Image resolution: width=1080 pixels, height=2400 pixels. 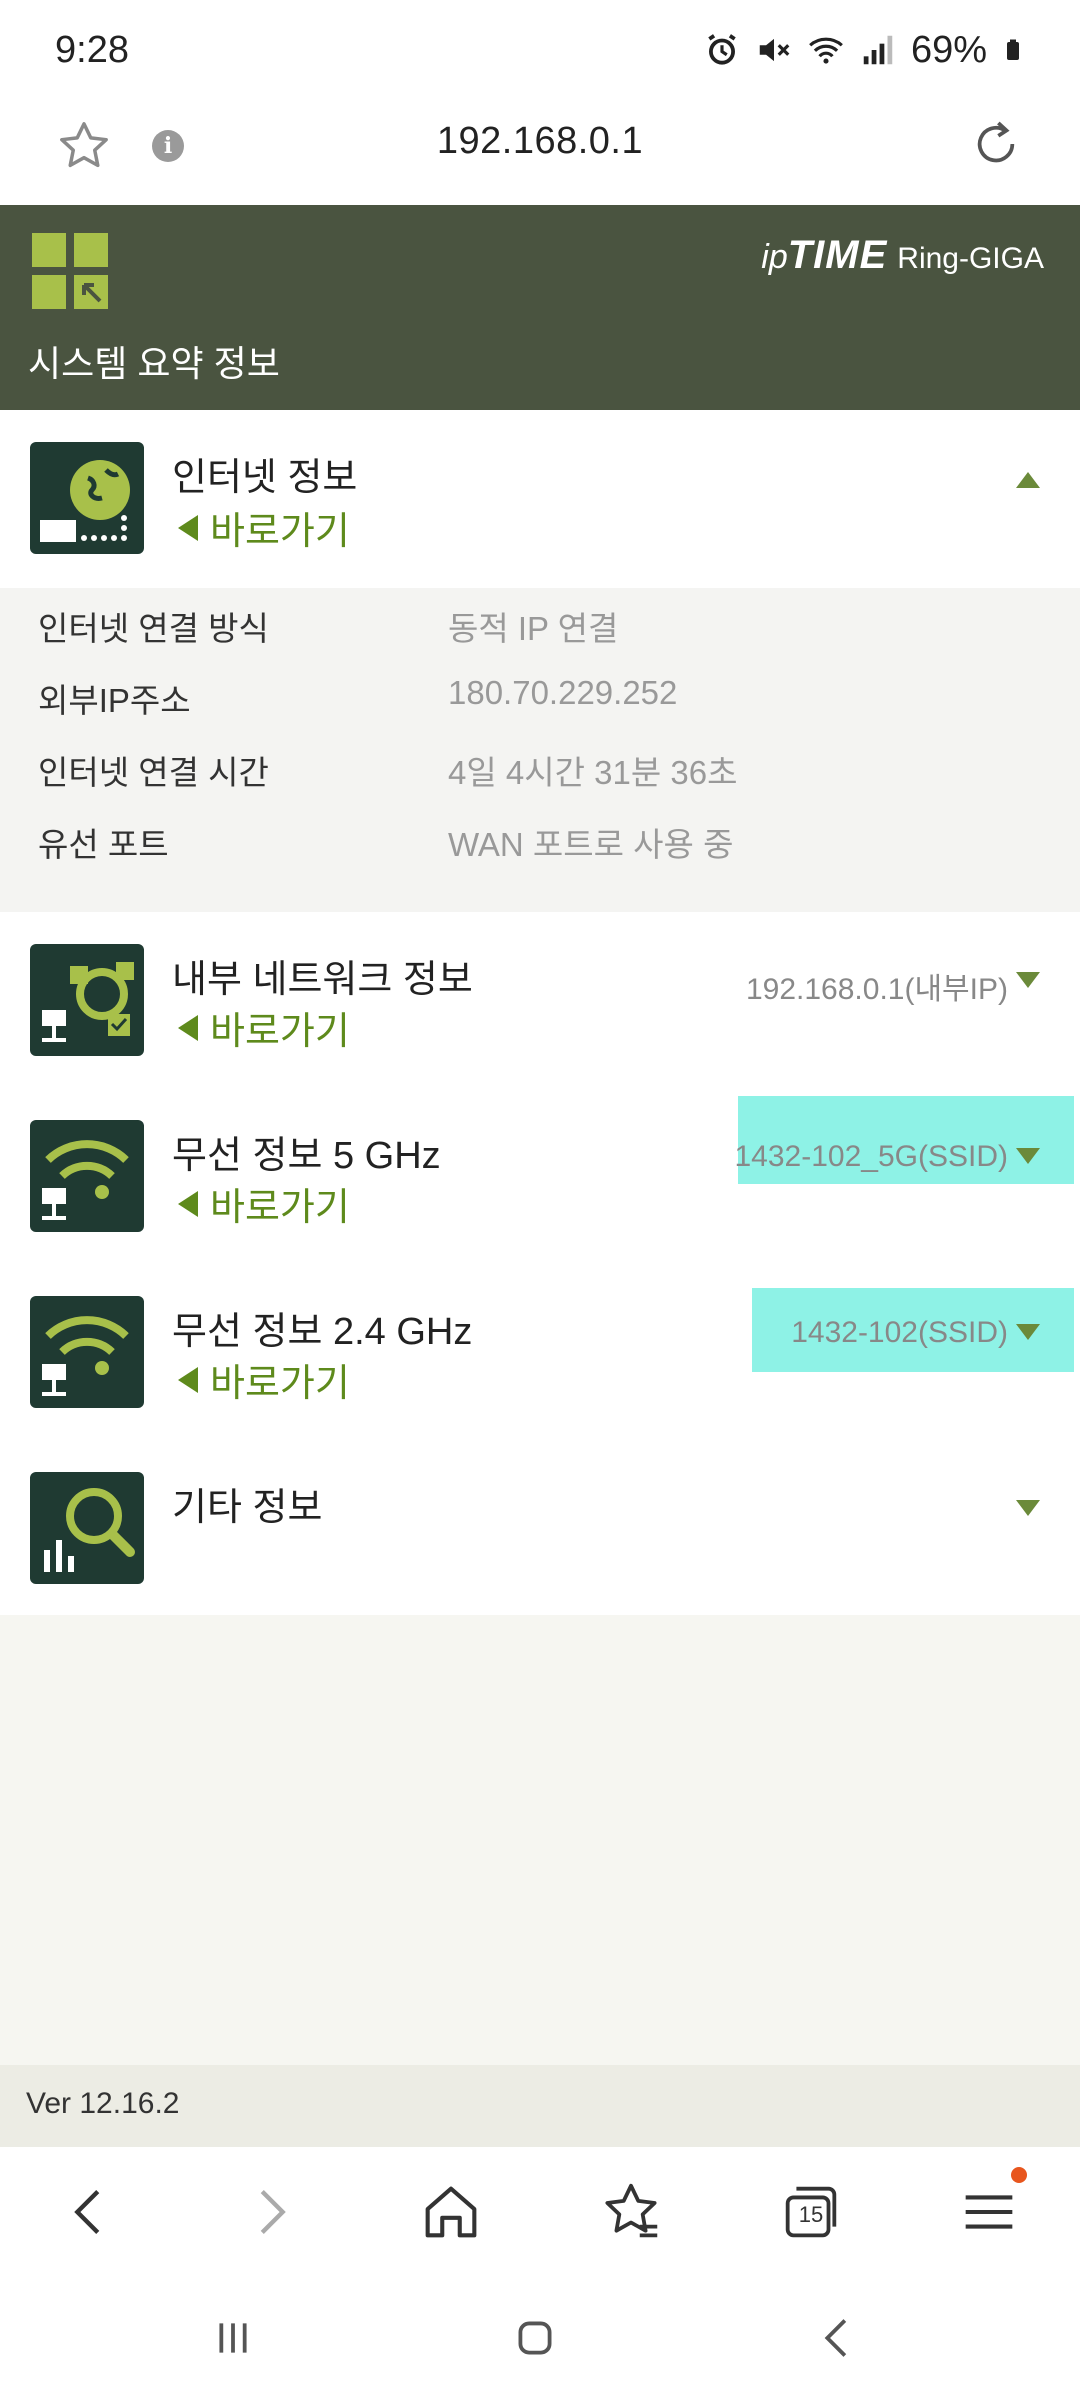 I want to click on section-value: 1432-102_5G(SSID), so click(x=871, y=1156).